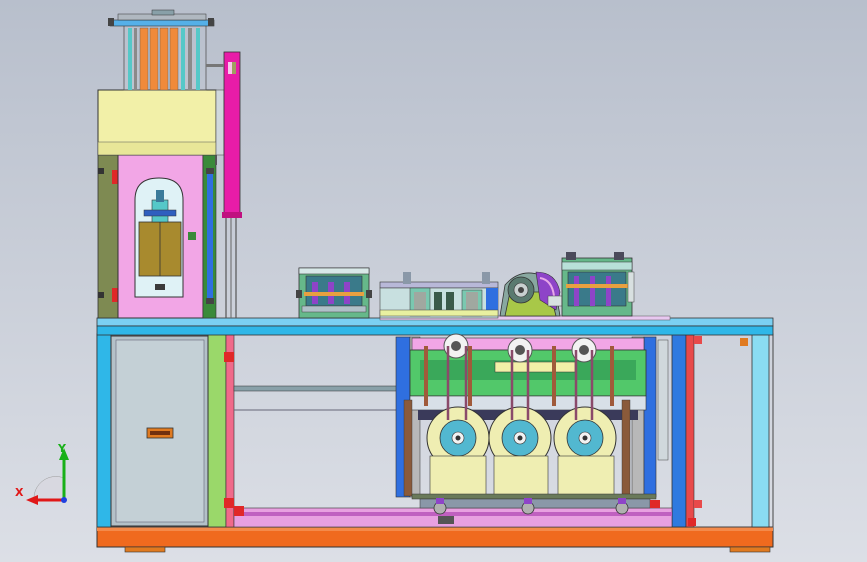 Image resolution: width=867 pixels, height=562 pixels. Describe the element at coordinates (19, 492) in the screenshot. I see `triad-x-label: X` at that location.